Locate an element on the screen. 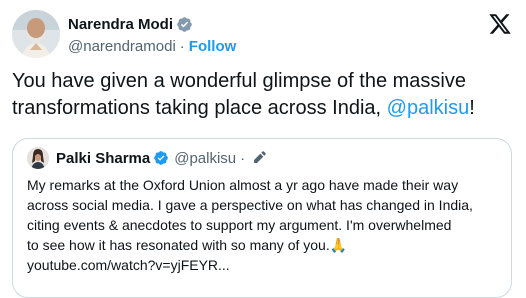  author-avatar is located at coordinates (36, 34).